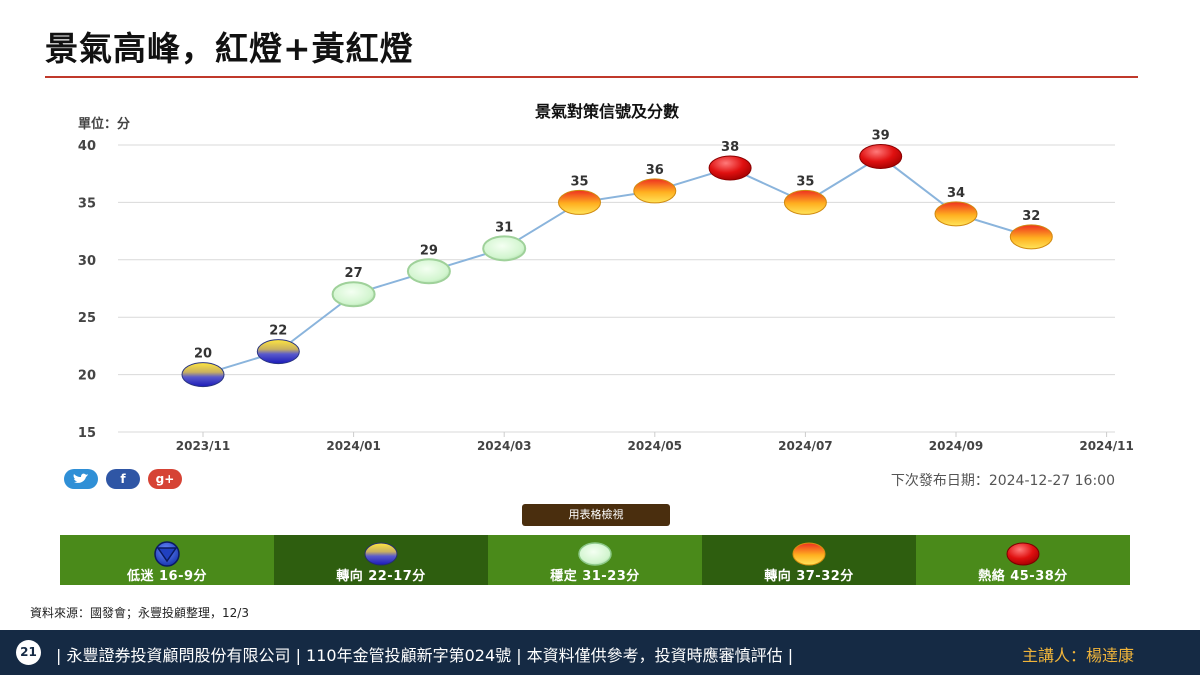 The image size is (1200, 675). What do you see at coordinates (596, 515) in the screenshot?
I see `table-view-button: 用表格檢視` at bounding box center [596, 515].